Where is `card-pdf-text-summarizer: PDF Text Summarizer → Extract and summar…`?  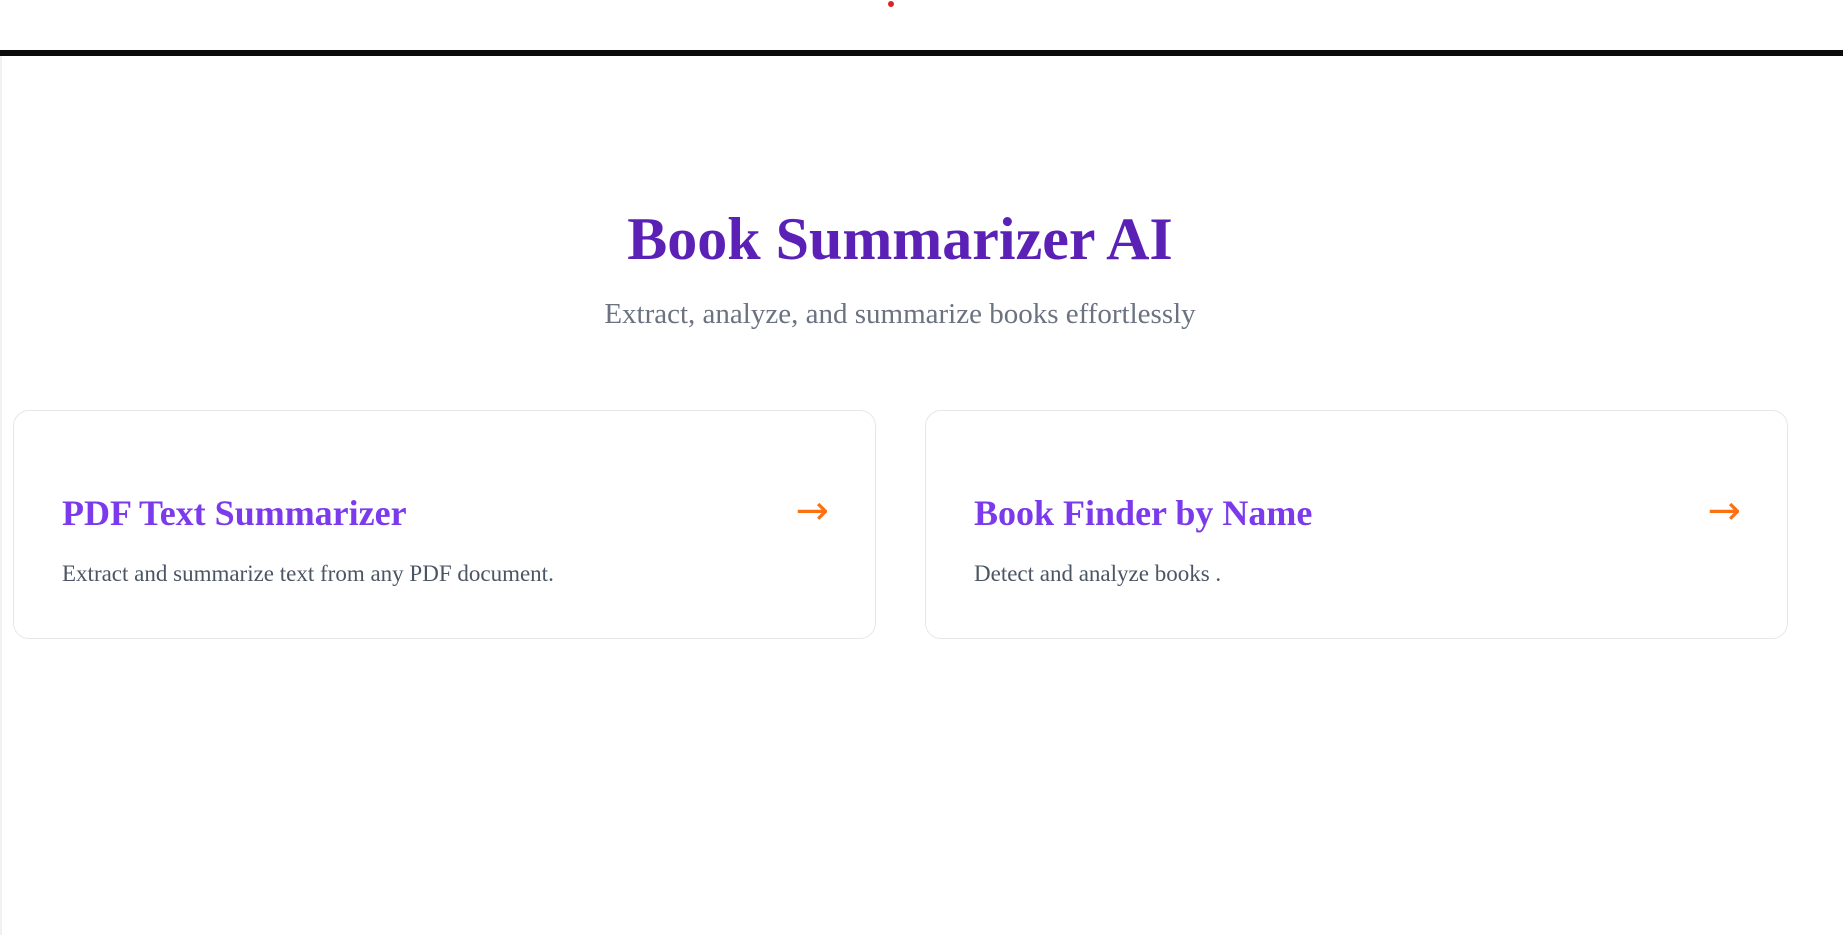
card-pdf-text-summarizer: PDF Text Summarizer → Extract and summar… is located at coordinates (444, 524).